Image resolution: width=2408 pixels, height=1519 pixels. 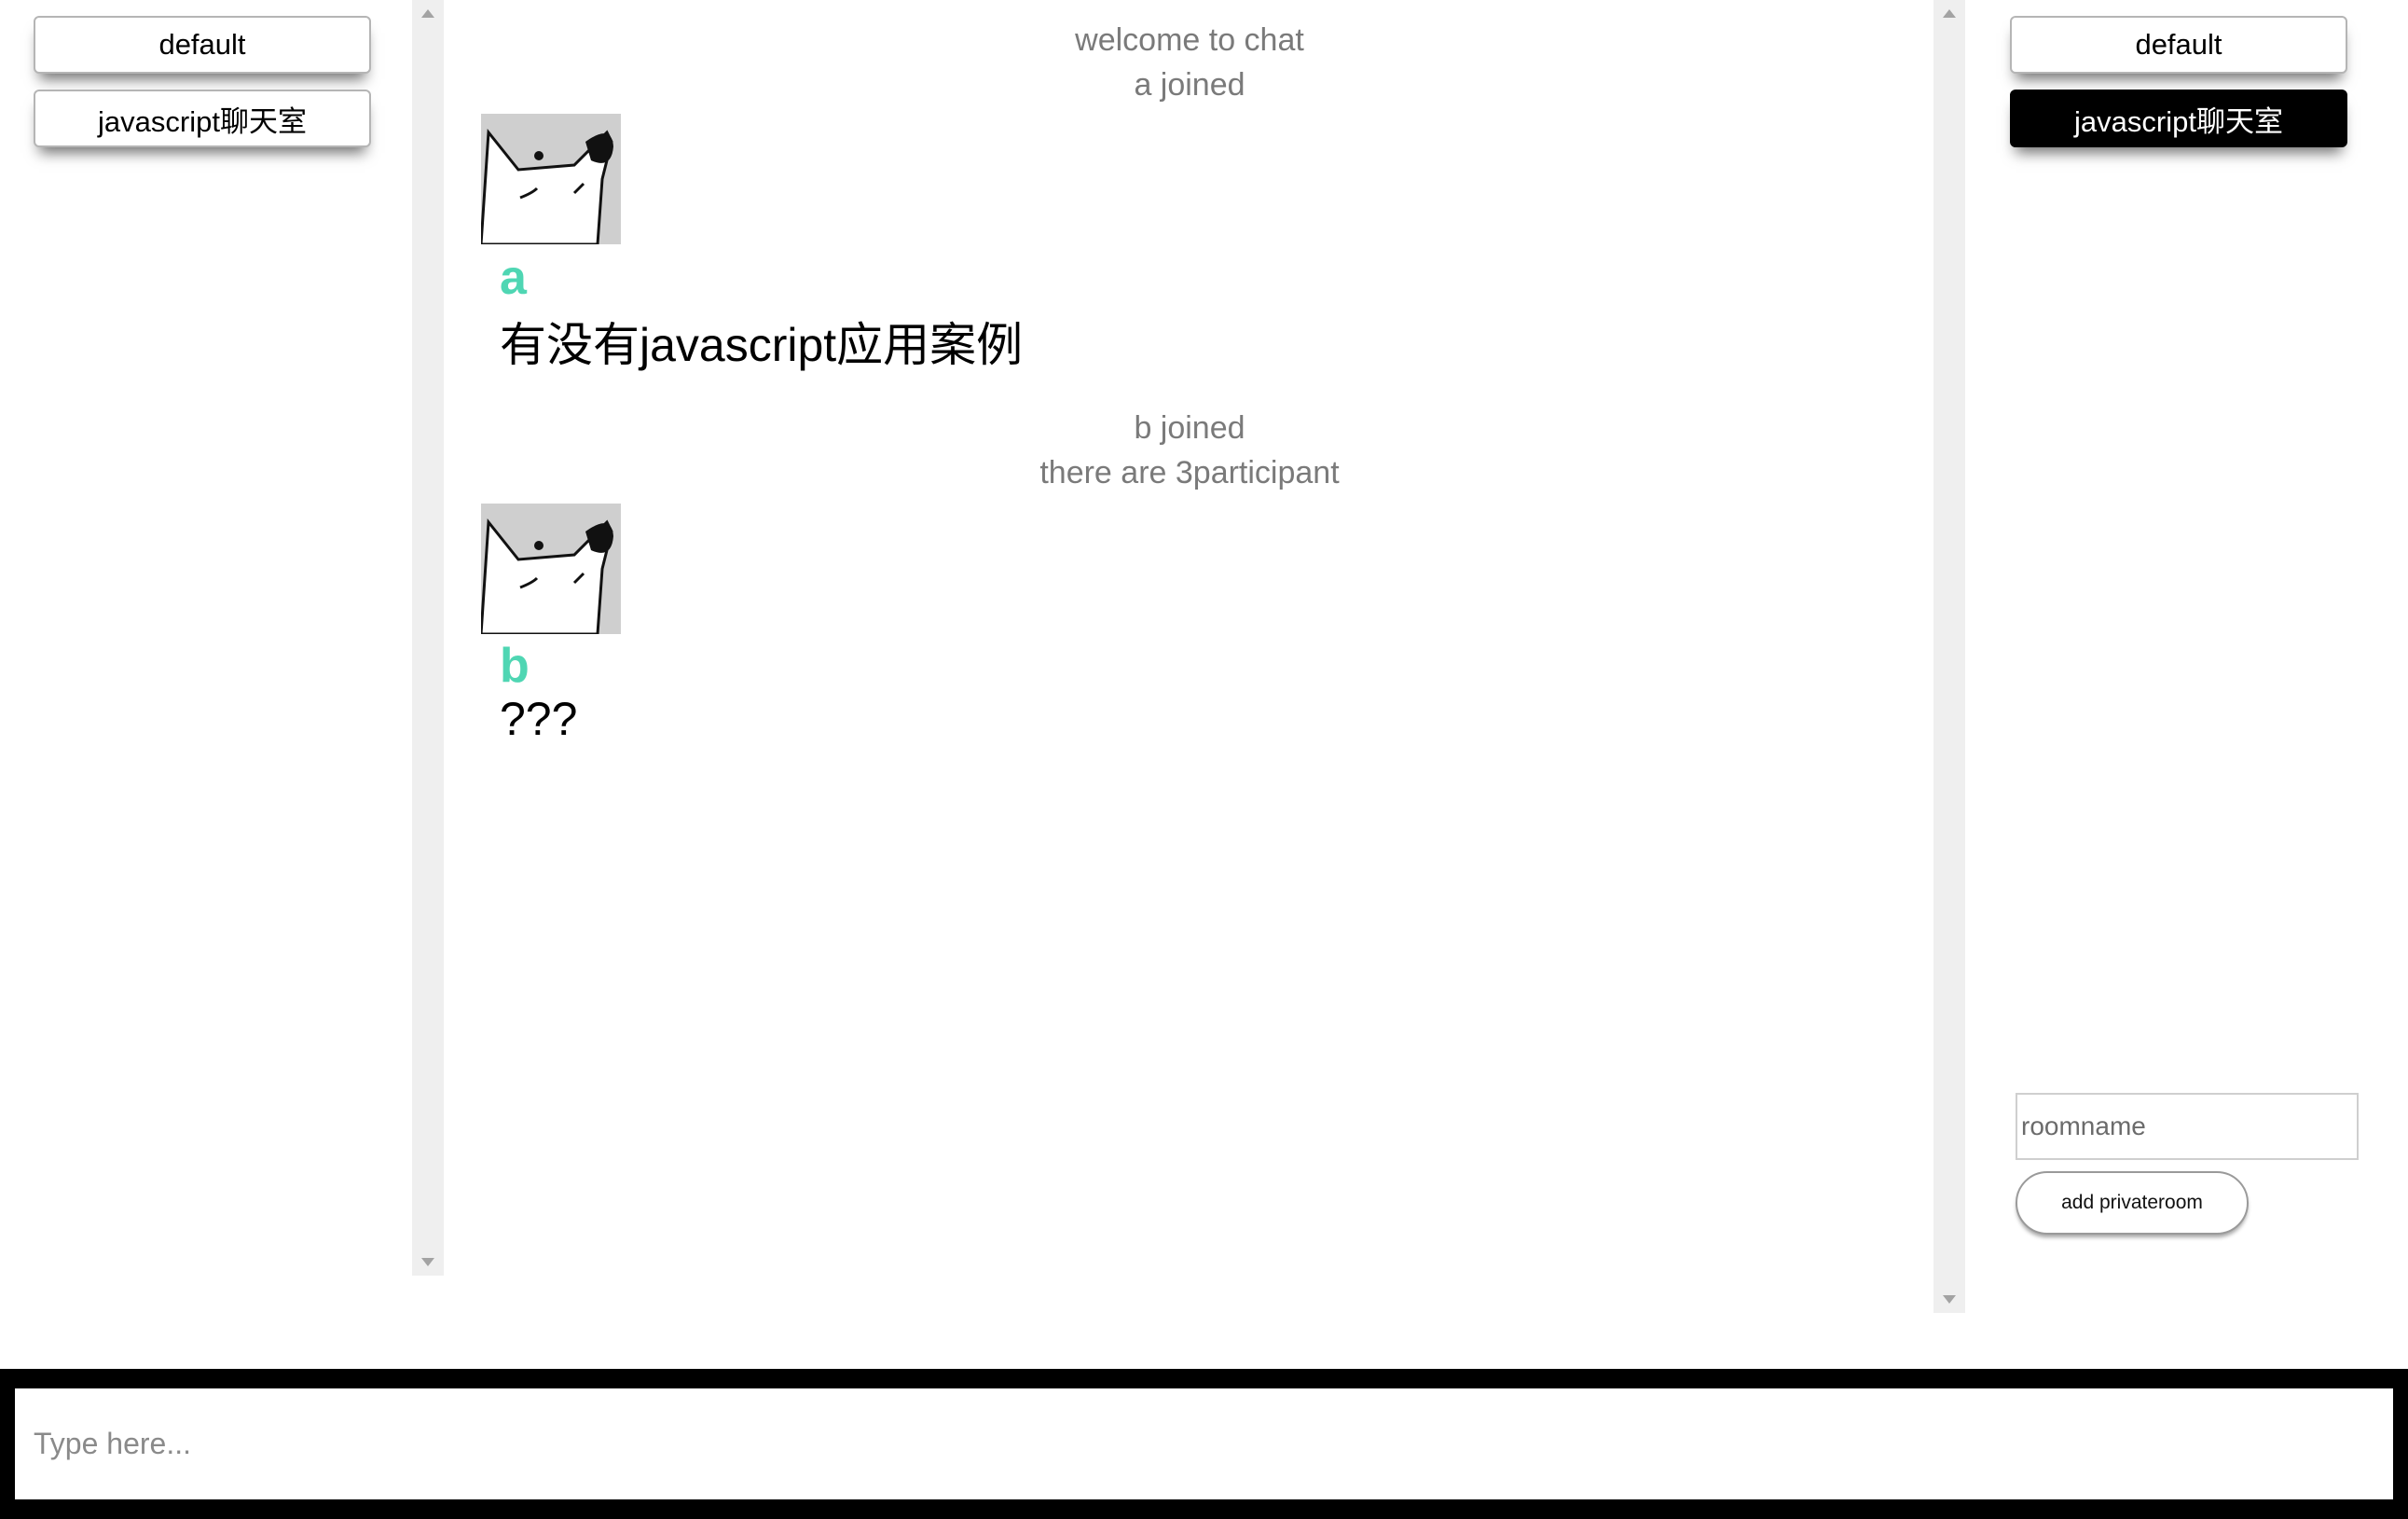 I want to click on system-message: a joined, so click(x=1189, y=85).